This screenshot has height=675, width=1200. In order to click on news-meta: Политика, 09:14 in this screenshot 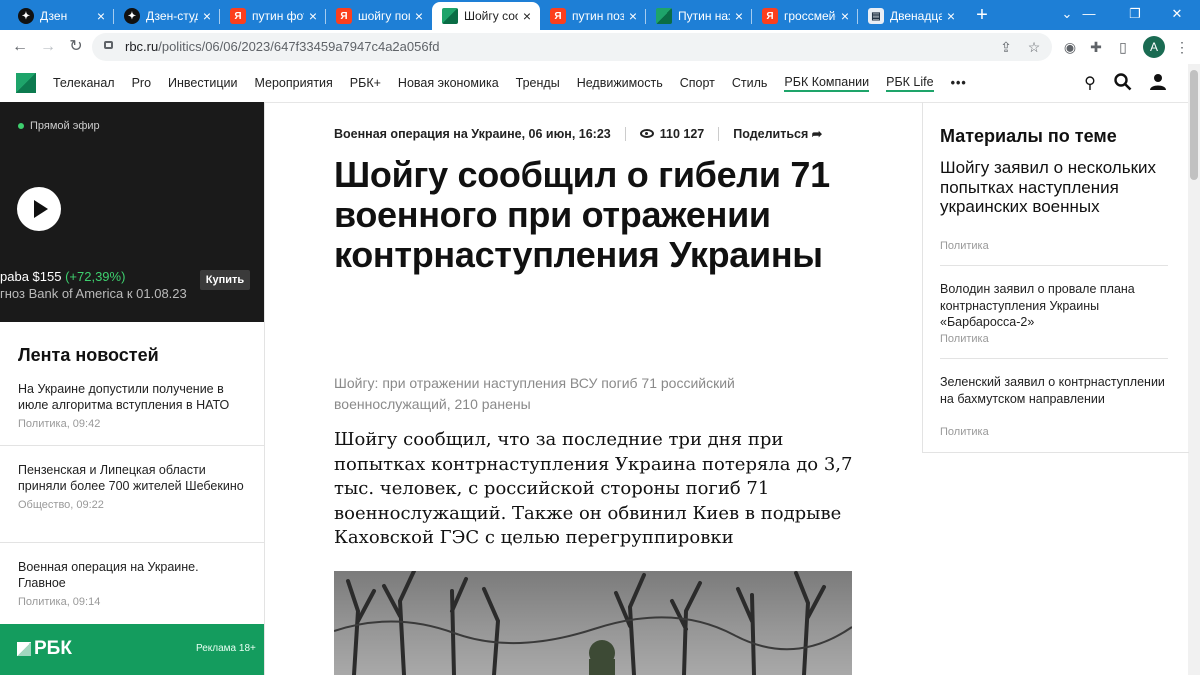, I will do `click(59, 602)`.